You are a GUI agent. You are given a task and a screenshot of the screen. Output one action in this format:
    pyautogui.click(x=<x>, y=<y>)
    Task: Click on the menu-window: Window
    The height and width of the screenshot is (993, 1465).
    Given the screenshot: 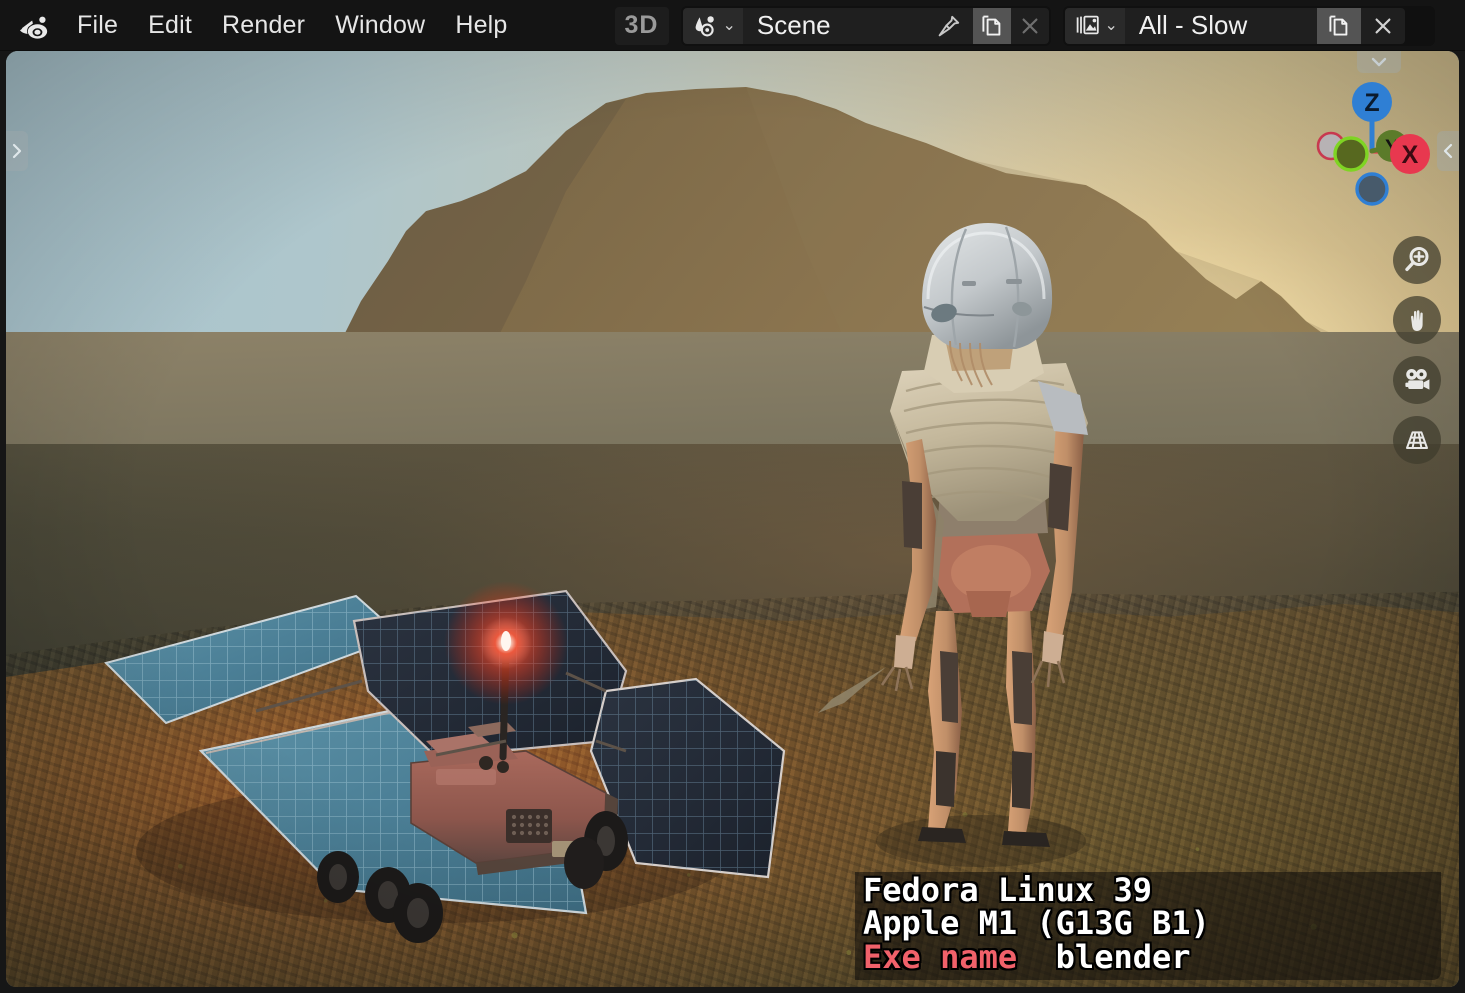 What is the action you would take?
    pyautogui.click(x=380, y=25)
    